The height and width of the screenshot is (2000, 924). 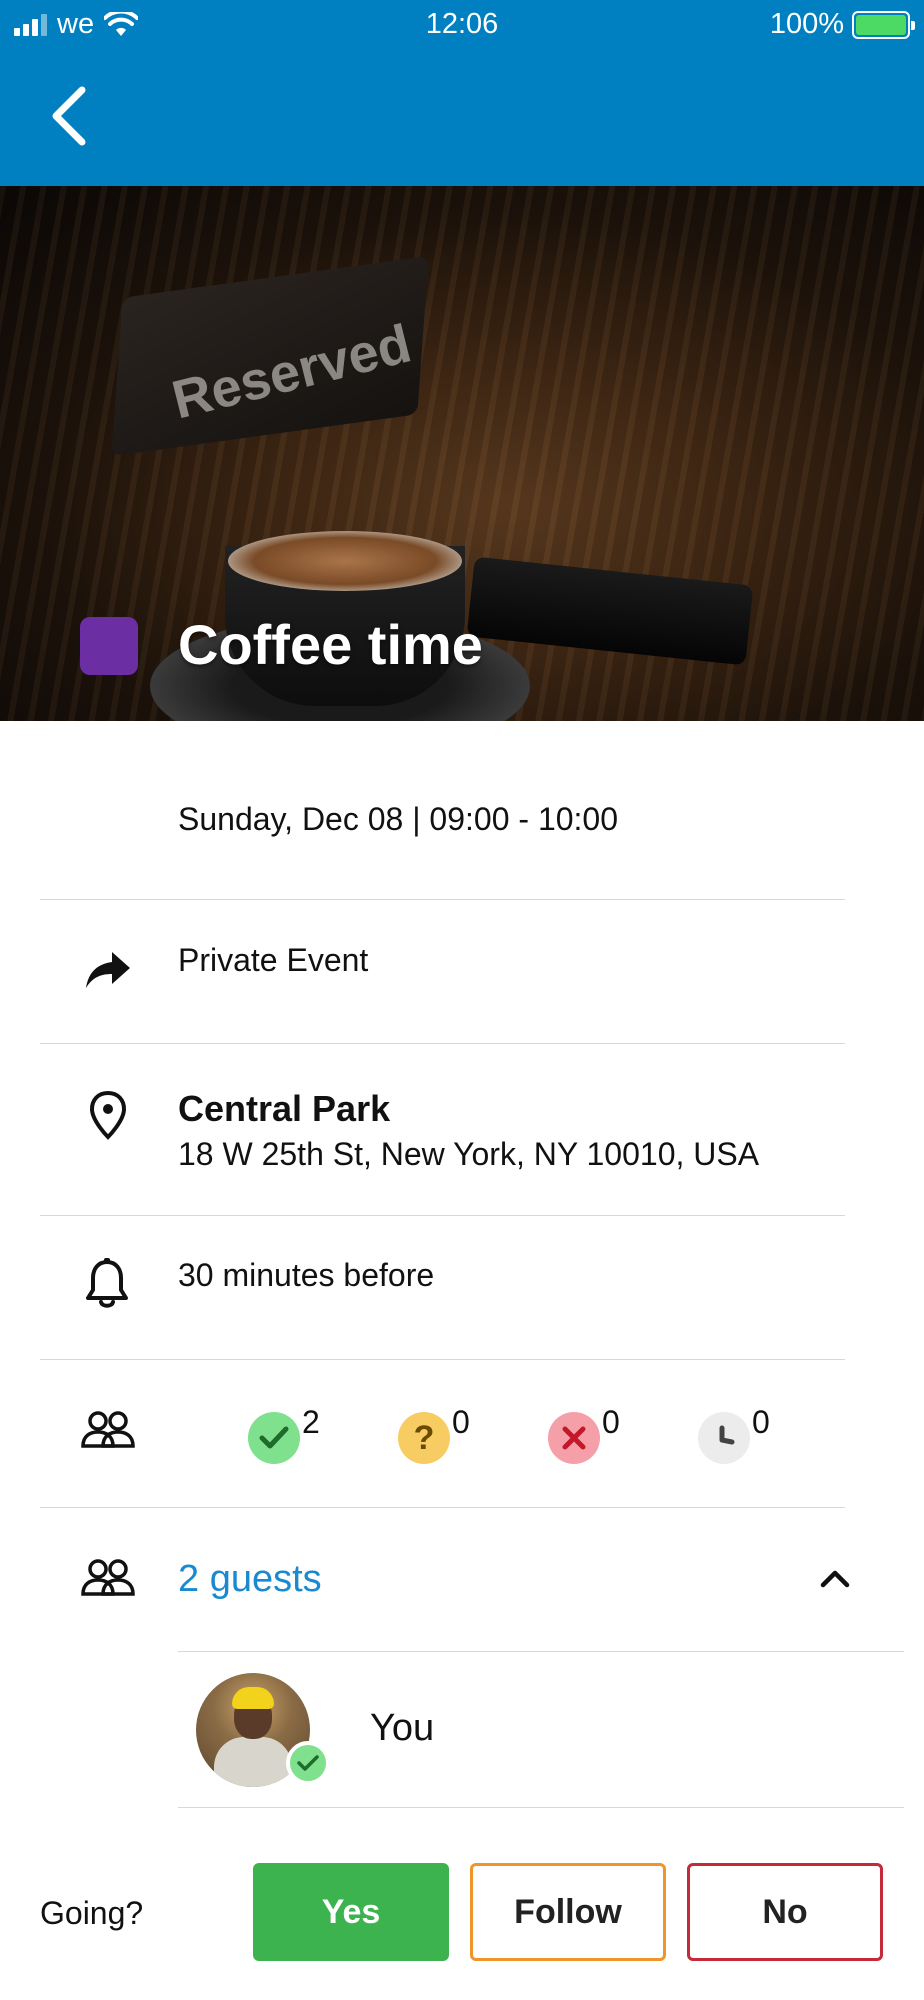 I want to click on guests-toggle: 2 guests, so click(x=250, y=1579).